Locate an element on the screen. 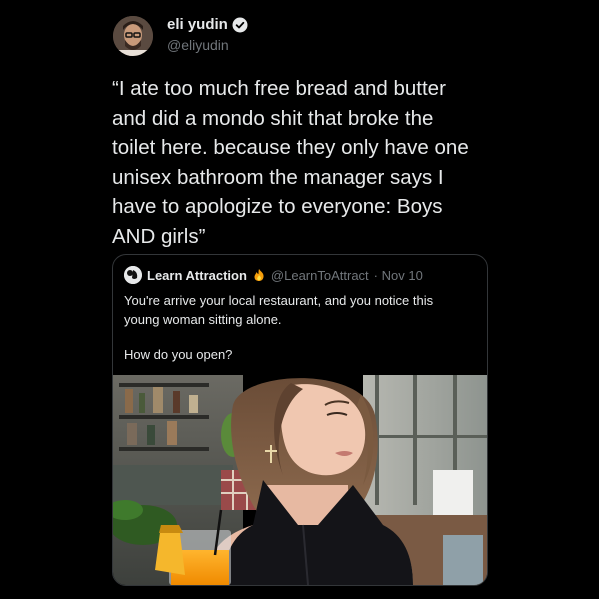 This screenshot has width=599, height=599. quoted-avatar-image is located at coordinates (133, 275).